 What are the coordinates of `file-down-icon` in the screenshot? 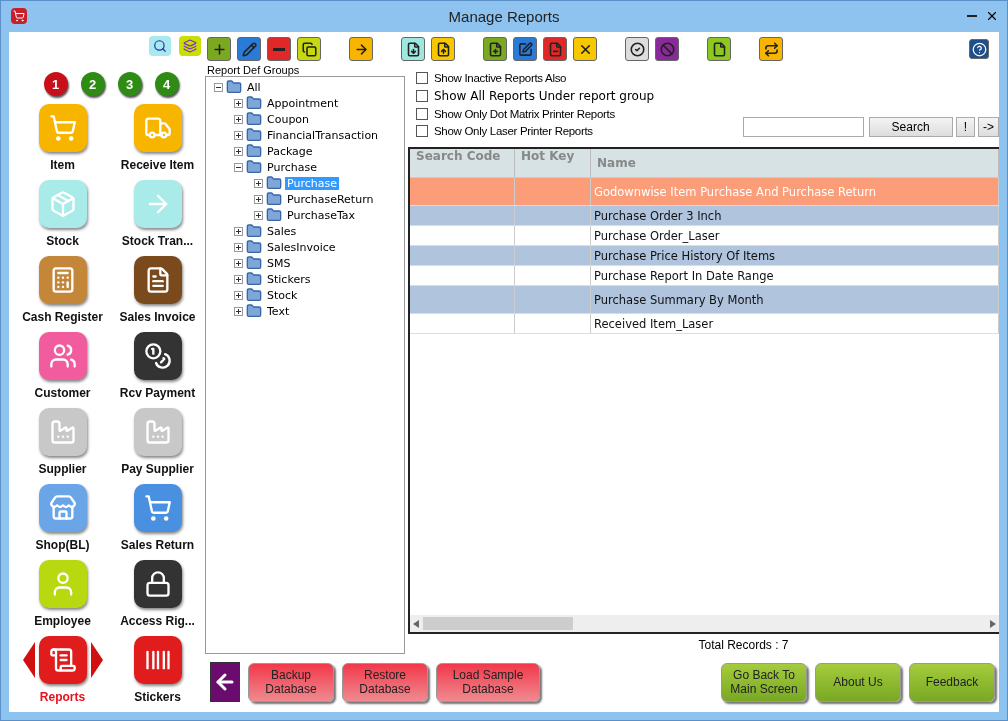 It's located at (413, 49).